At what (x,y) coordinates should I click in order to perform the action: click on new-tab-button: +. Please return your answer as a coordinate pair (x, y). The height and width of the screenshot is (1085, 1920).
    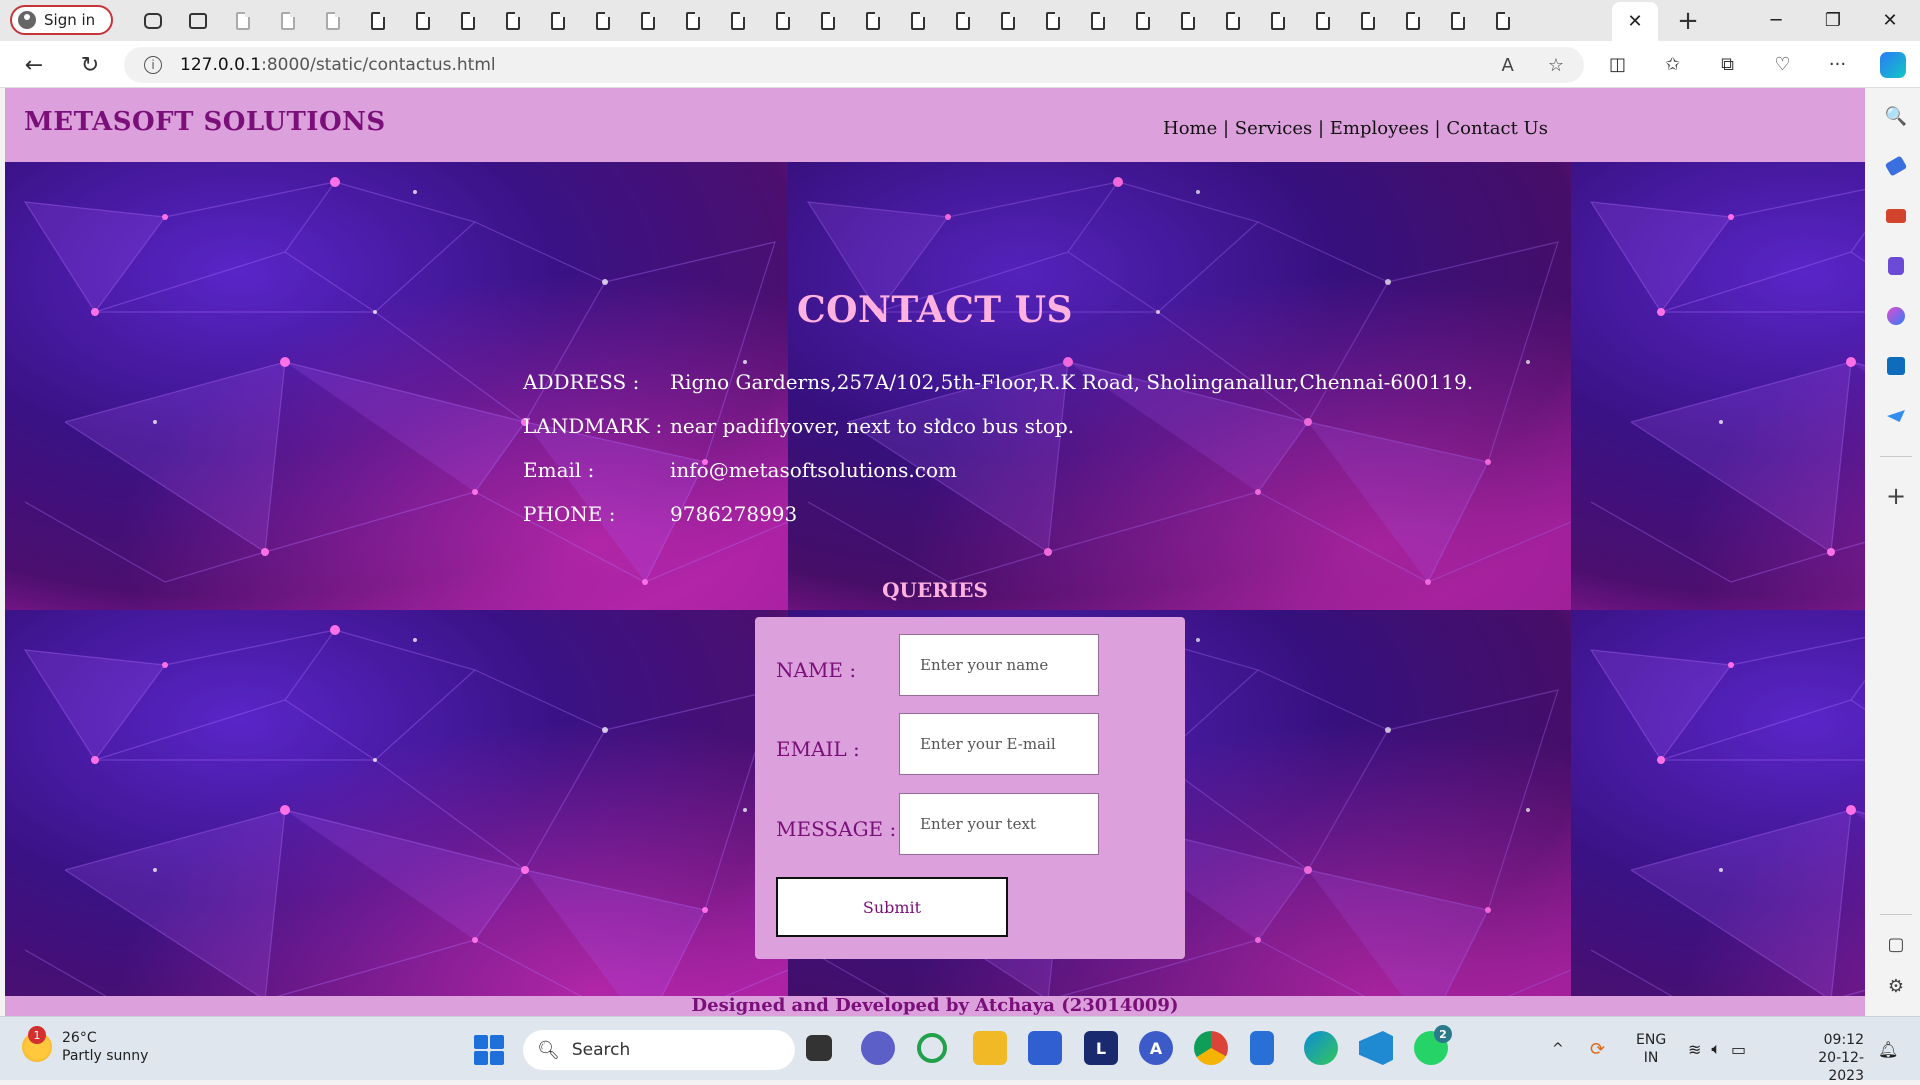
    Looking at the image, I should click on (1688, 20).